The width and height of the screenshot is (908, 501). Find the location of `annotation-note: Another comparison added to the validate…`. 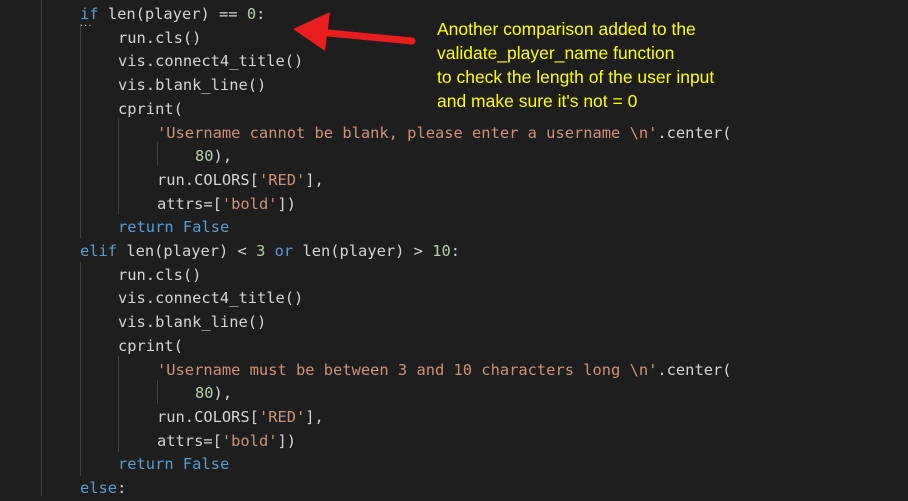

annotation-note: Another comparison added to the validate… is located at coordinates (627, 65).